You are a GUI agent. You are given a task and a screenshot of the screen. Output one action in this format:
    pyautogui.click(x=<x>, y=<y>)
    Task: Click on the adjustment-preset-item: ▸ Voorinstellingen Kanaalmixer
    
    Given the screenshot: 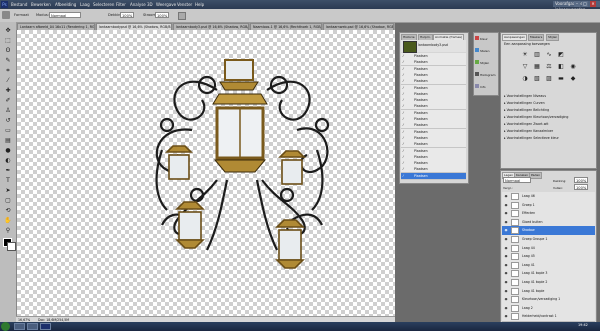 What is the action you would take?
    pyautogui.click(x=548, y=131)
    